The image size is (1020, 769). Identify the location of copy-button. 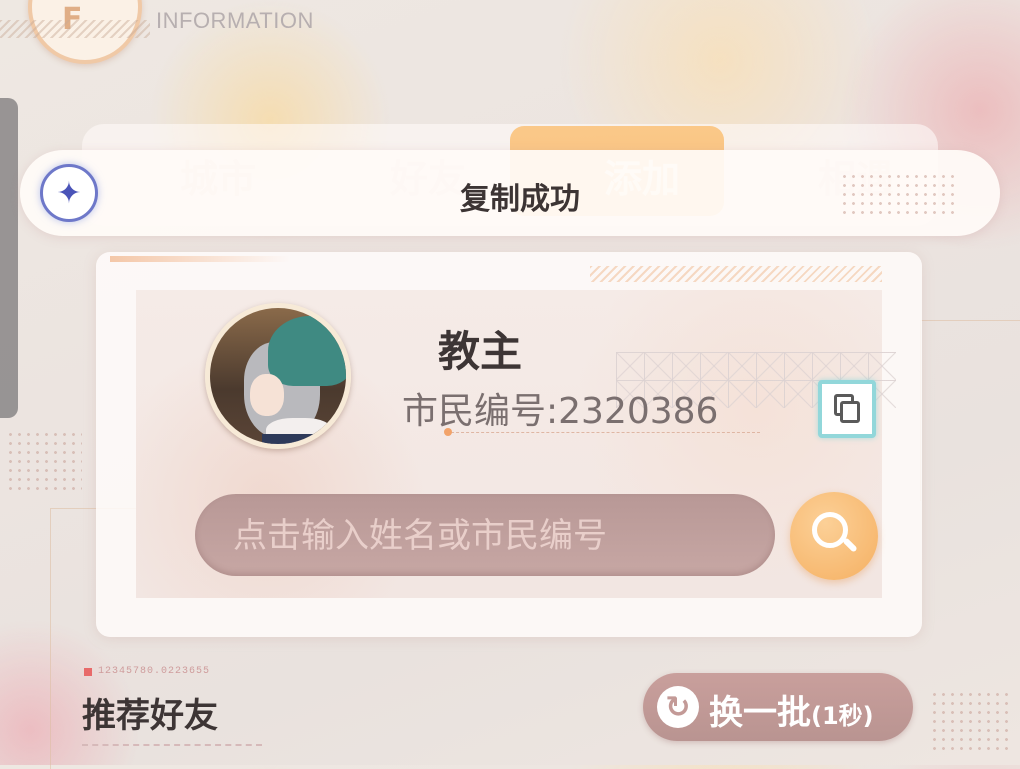
(847, 409).